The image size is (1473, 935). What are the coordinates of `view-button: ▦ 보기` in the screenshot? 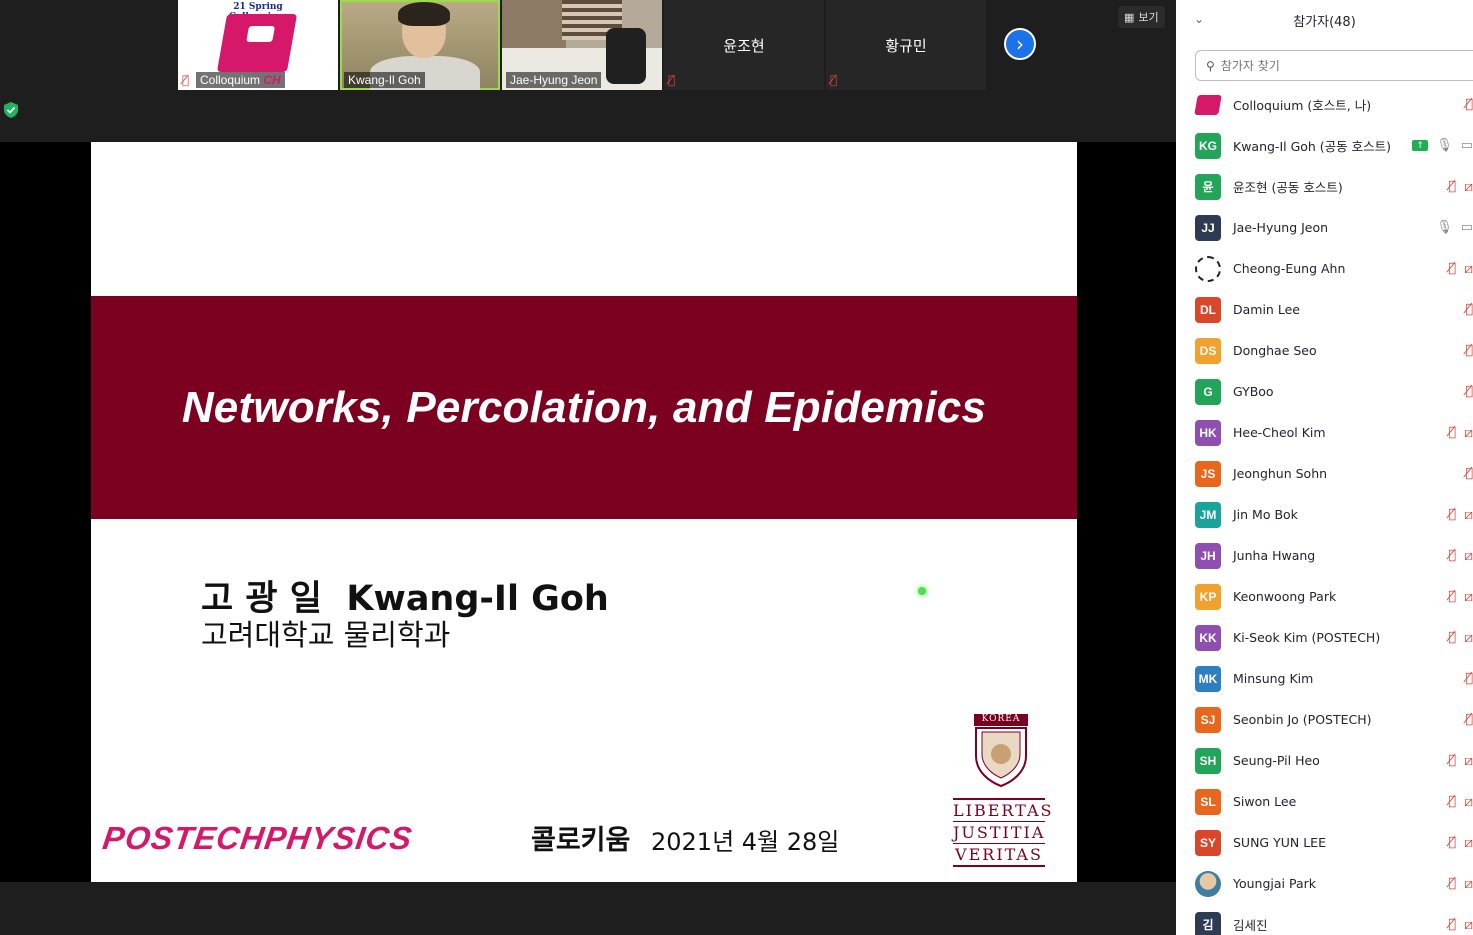 It's located at (1141, 17).